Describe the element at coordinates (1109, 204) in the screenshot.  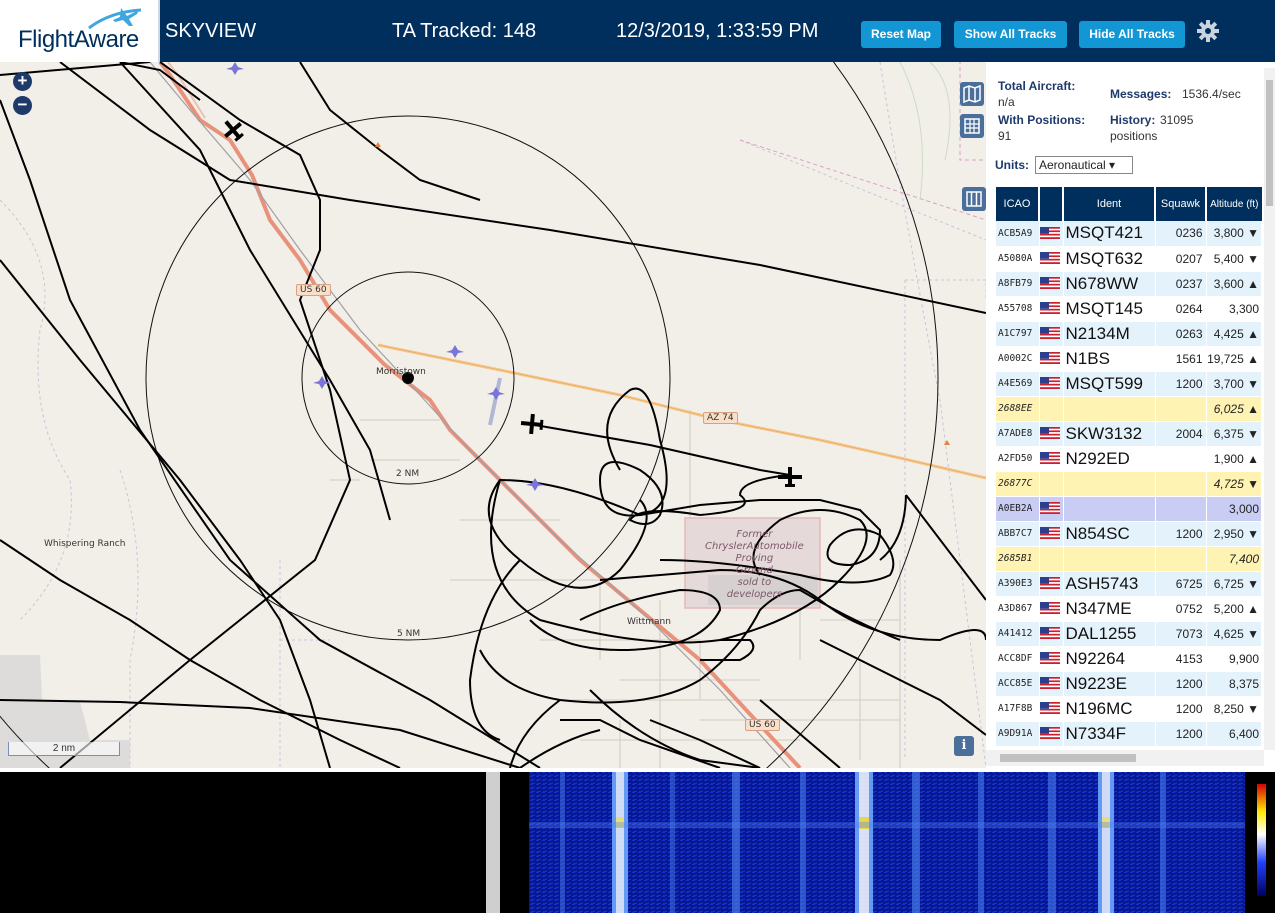
I see `col-header-ident: Ident` at that location.